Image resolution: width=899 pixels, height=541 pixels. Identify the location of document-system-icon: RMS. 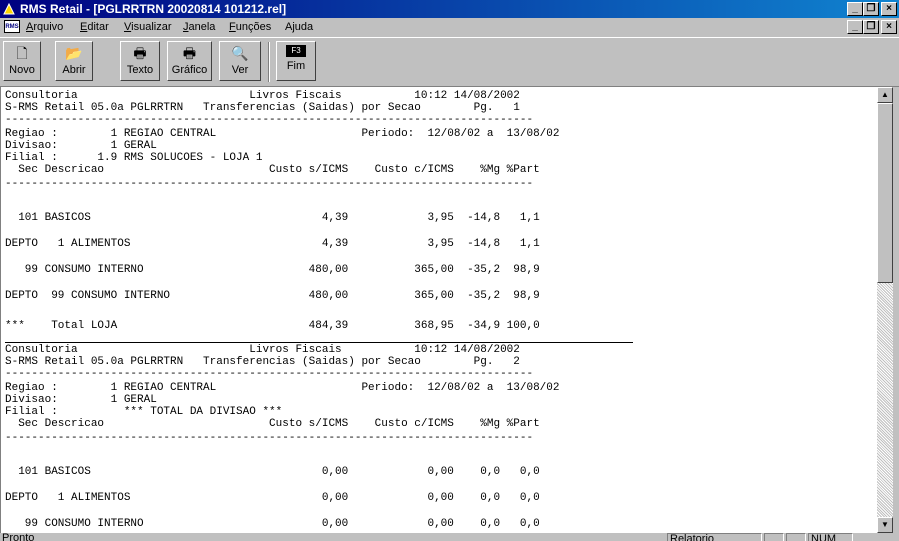
(12, 26).